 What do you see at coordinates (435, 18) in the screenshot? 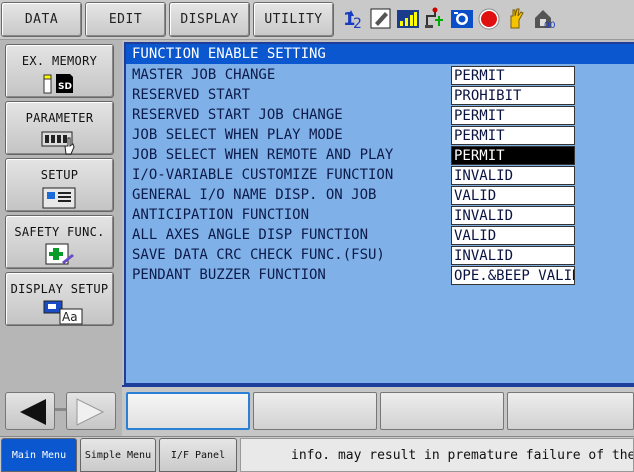
I see `tool-frame-icon` at bounding box center [435, 18].